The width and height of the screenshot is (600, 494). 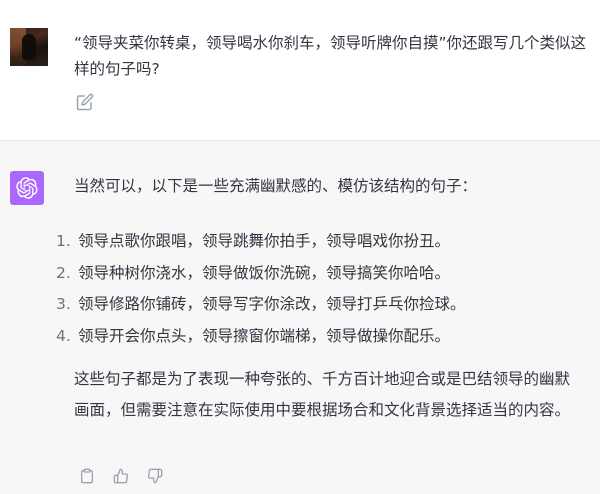 I want to click on list-item: 2. 领导种树你浇水，领导做饭你洗碗，领导搞笑你哈哈。, so click(x=261, y=274).